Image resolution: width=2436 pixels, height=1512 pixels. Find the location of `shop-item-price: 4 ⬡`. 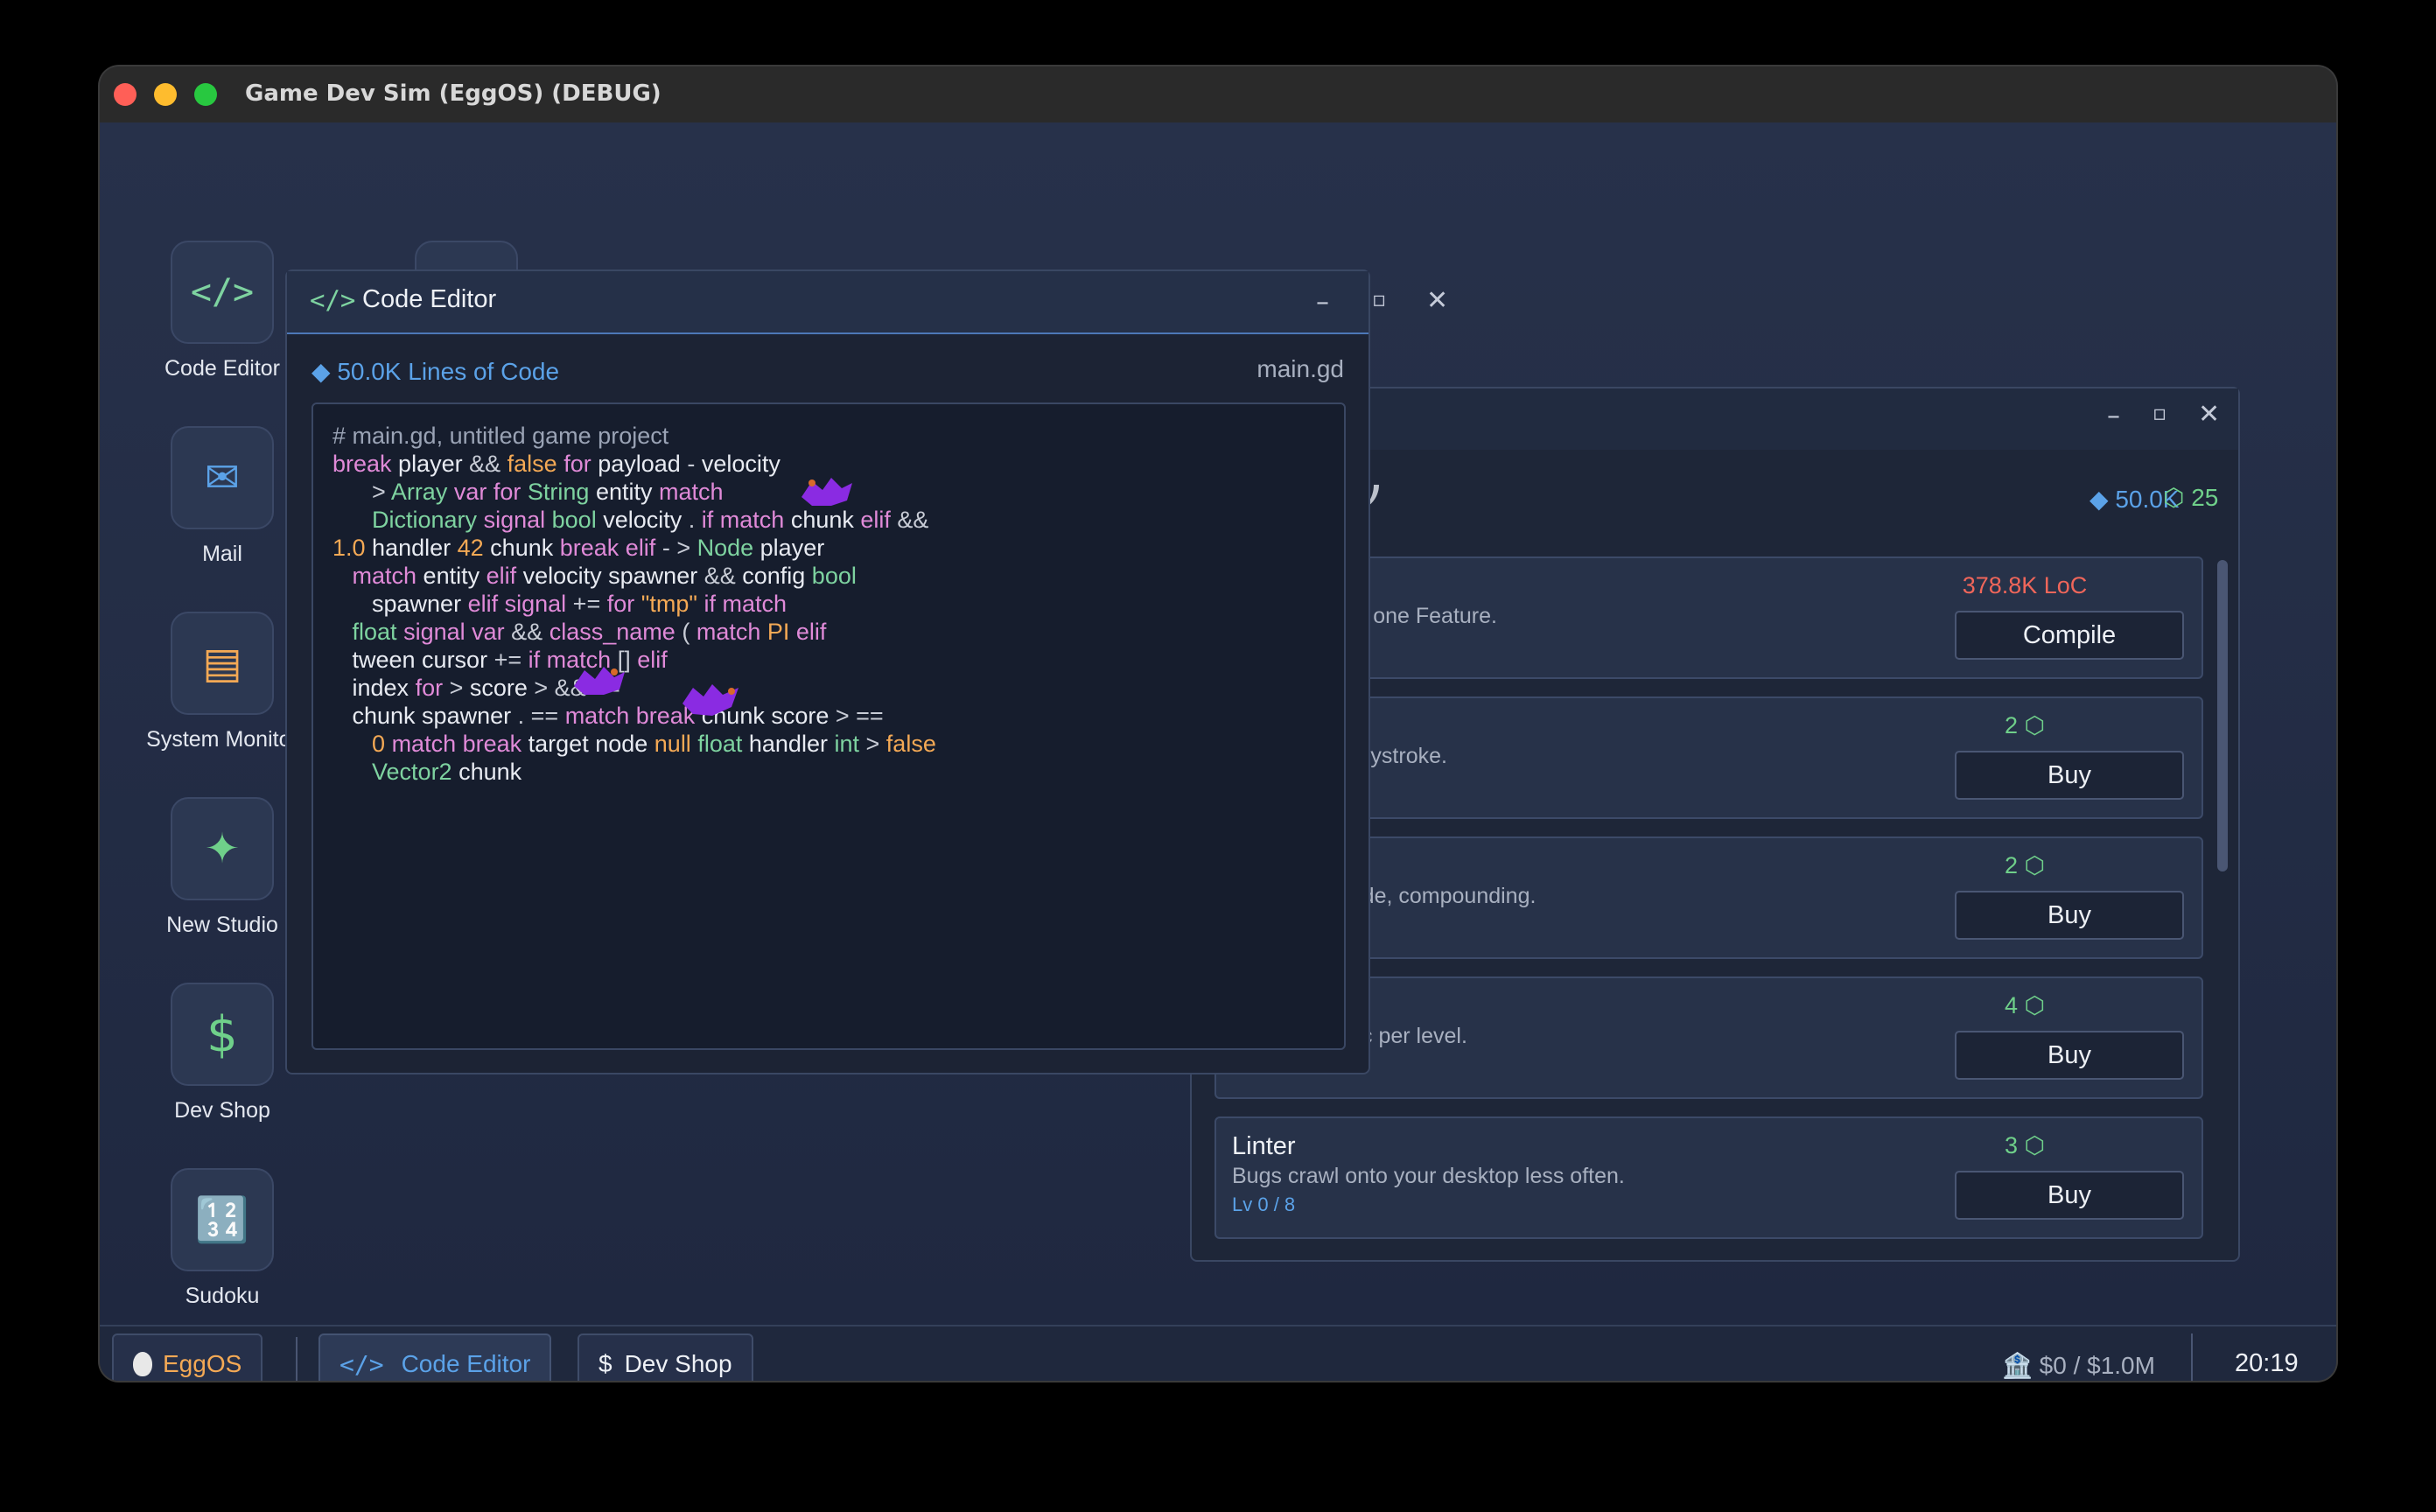

shop-item-price: 4 ⬡ is located at coordinates (2025, 1005).